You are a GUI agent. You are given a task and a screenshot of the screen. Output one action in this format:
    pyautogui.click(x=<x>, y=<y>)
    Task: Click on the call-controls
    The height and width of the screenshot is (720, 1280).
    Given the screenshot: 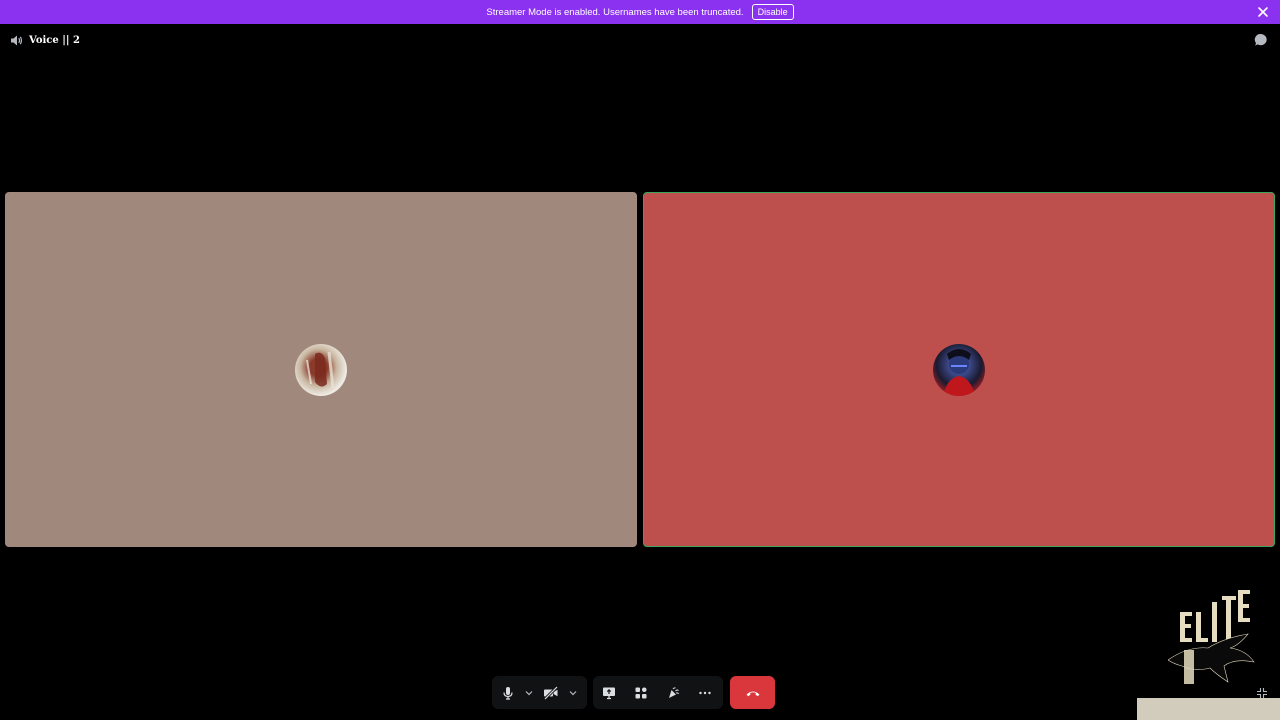 What is the action you would take?
    pyautogui.click(x=640, y=692)
    